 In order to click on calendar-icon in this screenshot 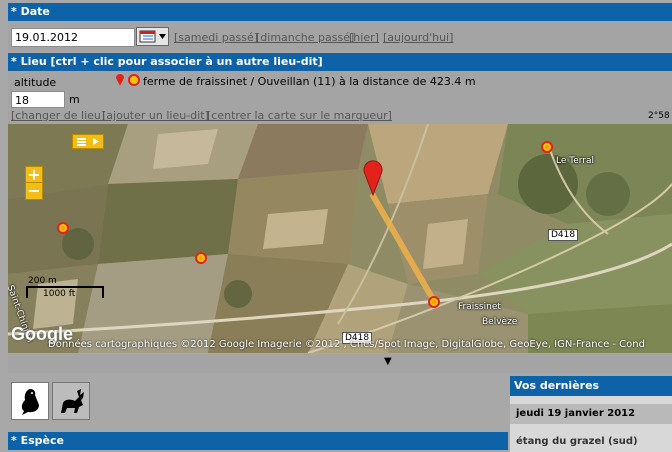, I will do `click(152, 36)`.